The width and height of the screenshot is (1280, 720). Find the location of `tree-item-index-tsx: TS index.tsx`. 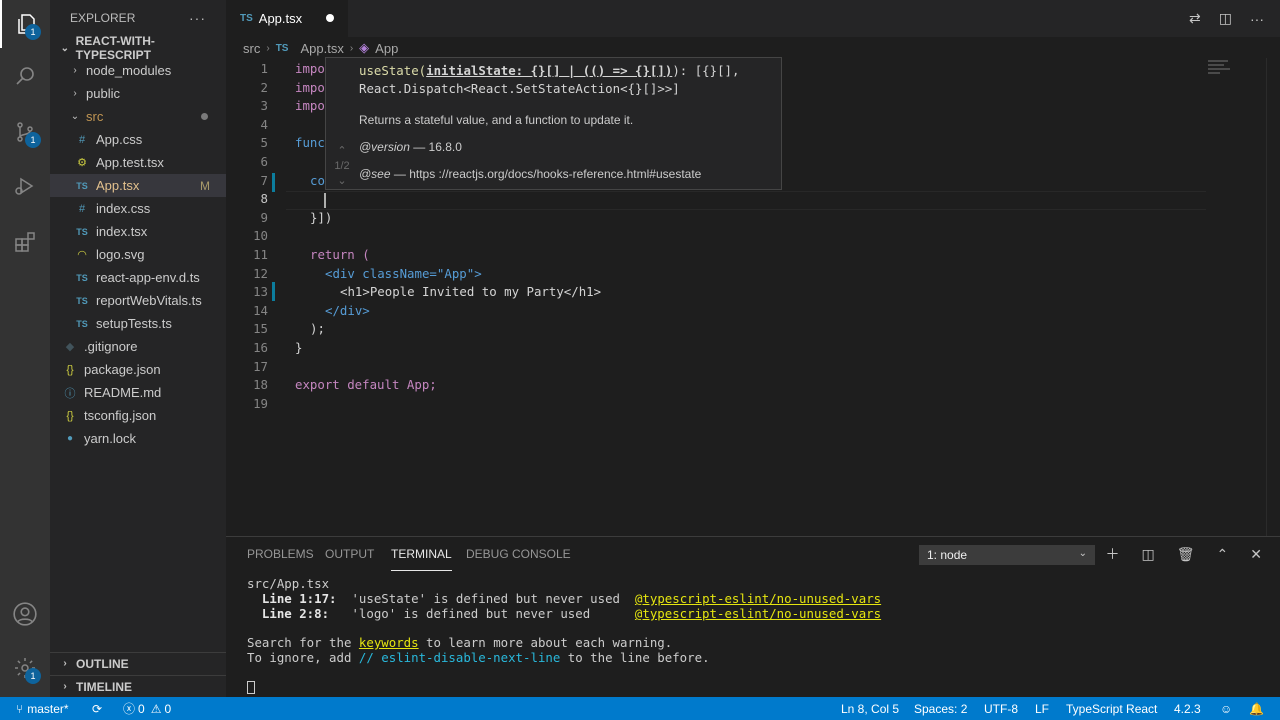

tree-item-index-tsx: TS index.tsx is located at coordinates (138, 231).